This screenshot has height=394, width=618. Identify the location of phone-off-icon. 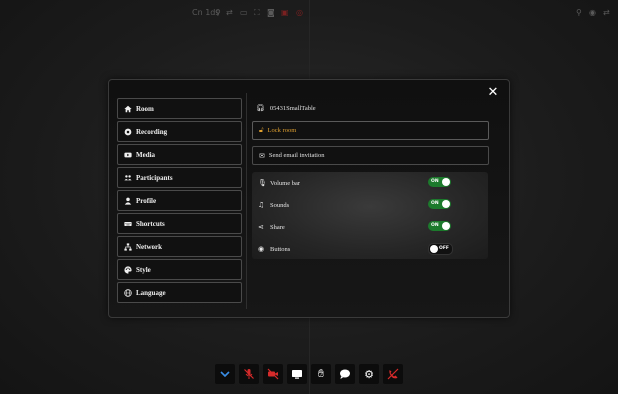
(393, 374).